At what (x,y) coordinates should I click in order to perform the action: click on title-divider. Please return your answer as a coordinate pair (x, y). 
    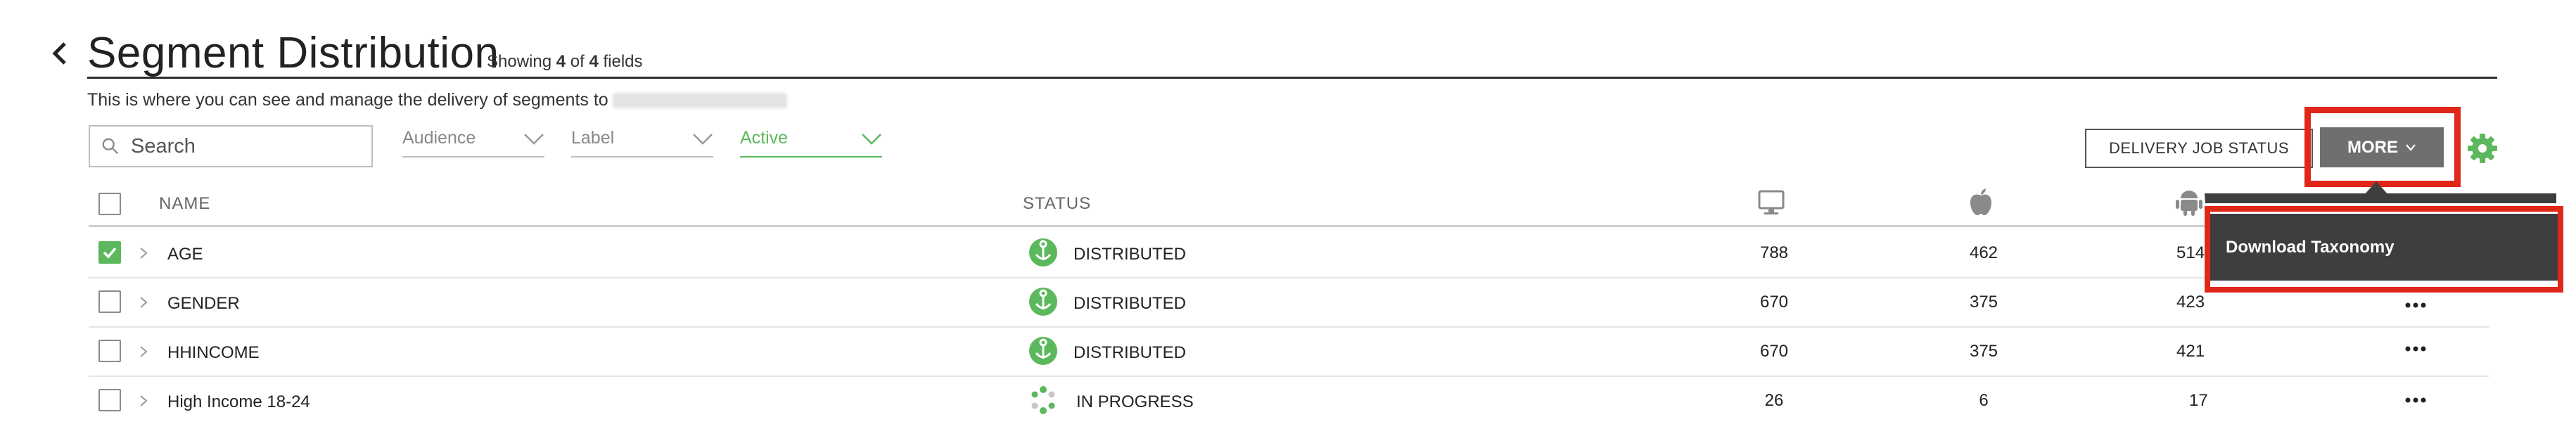
    Looking at the image, I should click on (1292, 78).